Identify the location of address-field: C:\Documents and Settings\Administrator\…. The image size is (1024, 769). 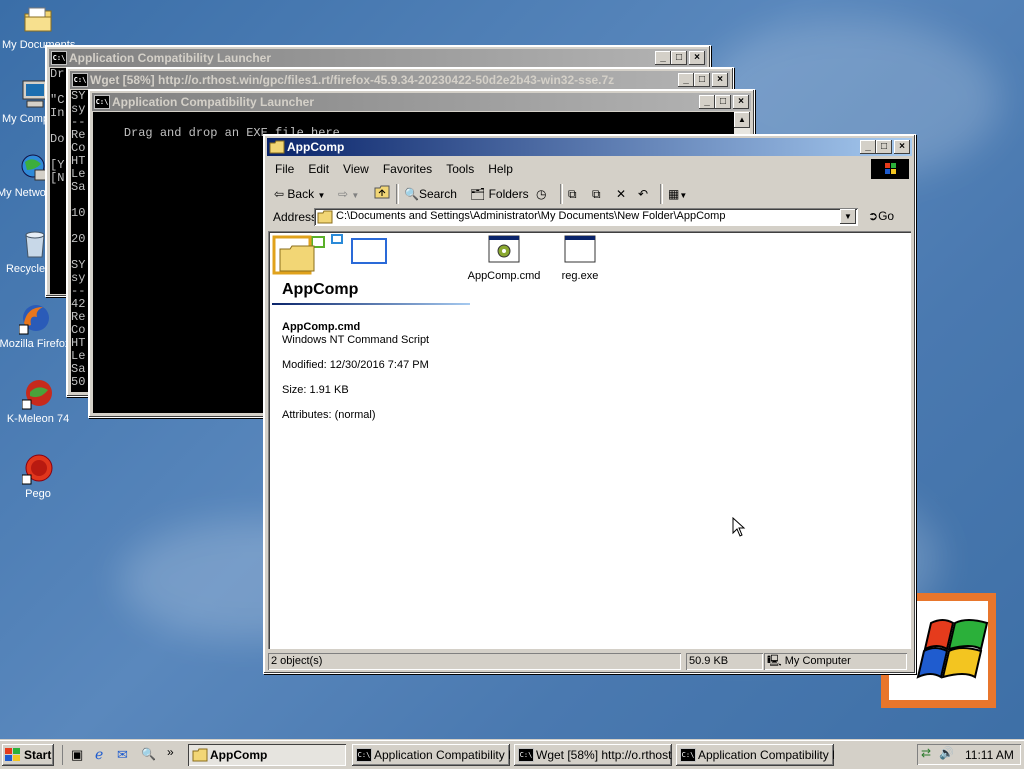
(586, 217).